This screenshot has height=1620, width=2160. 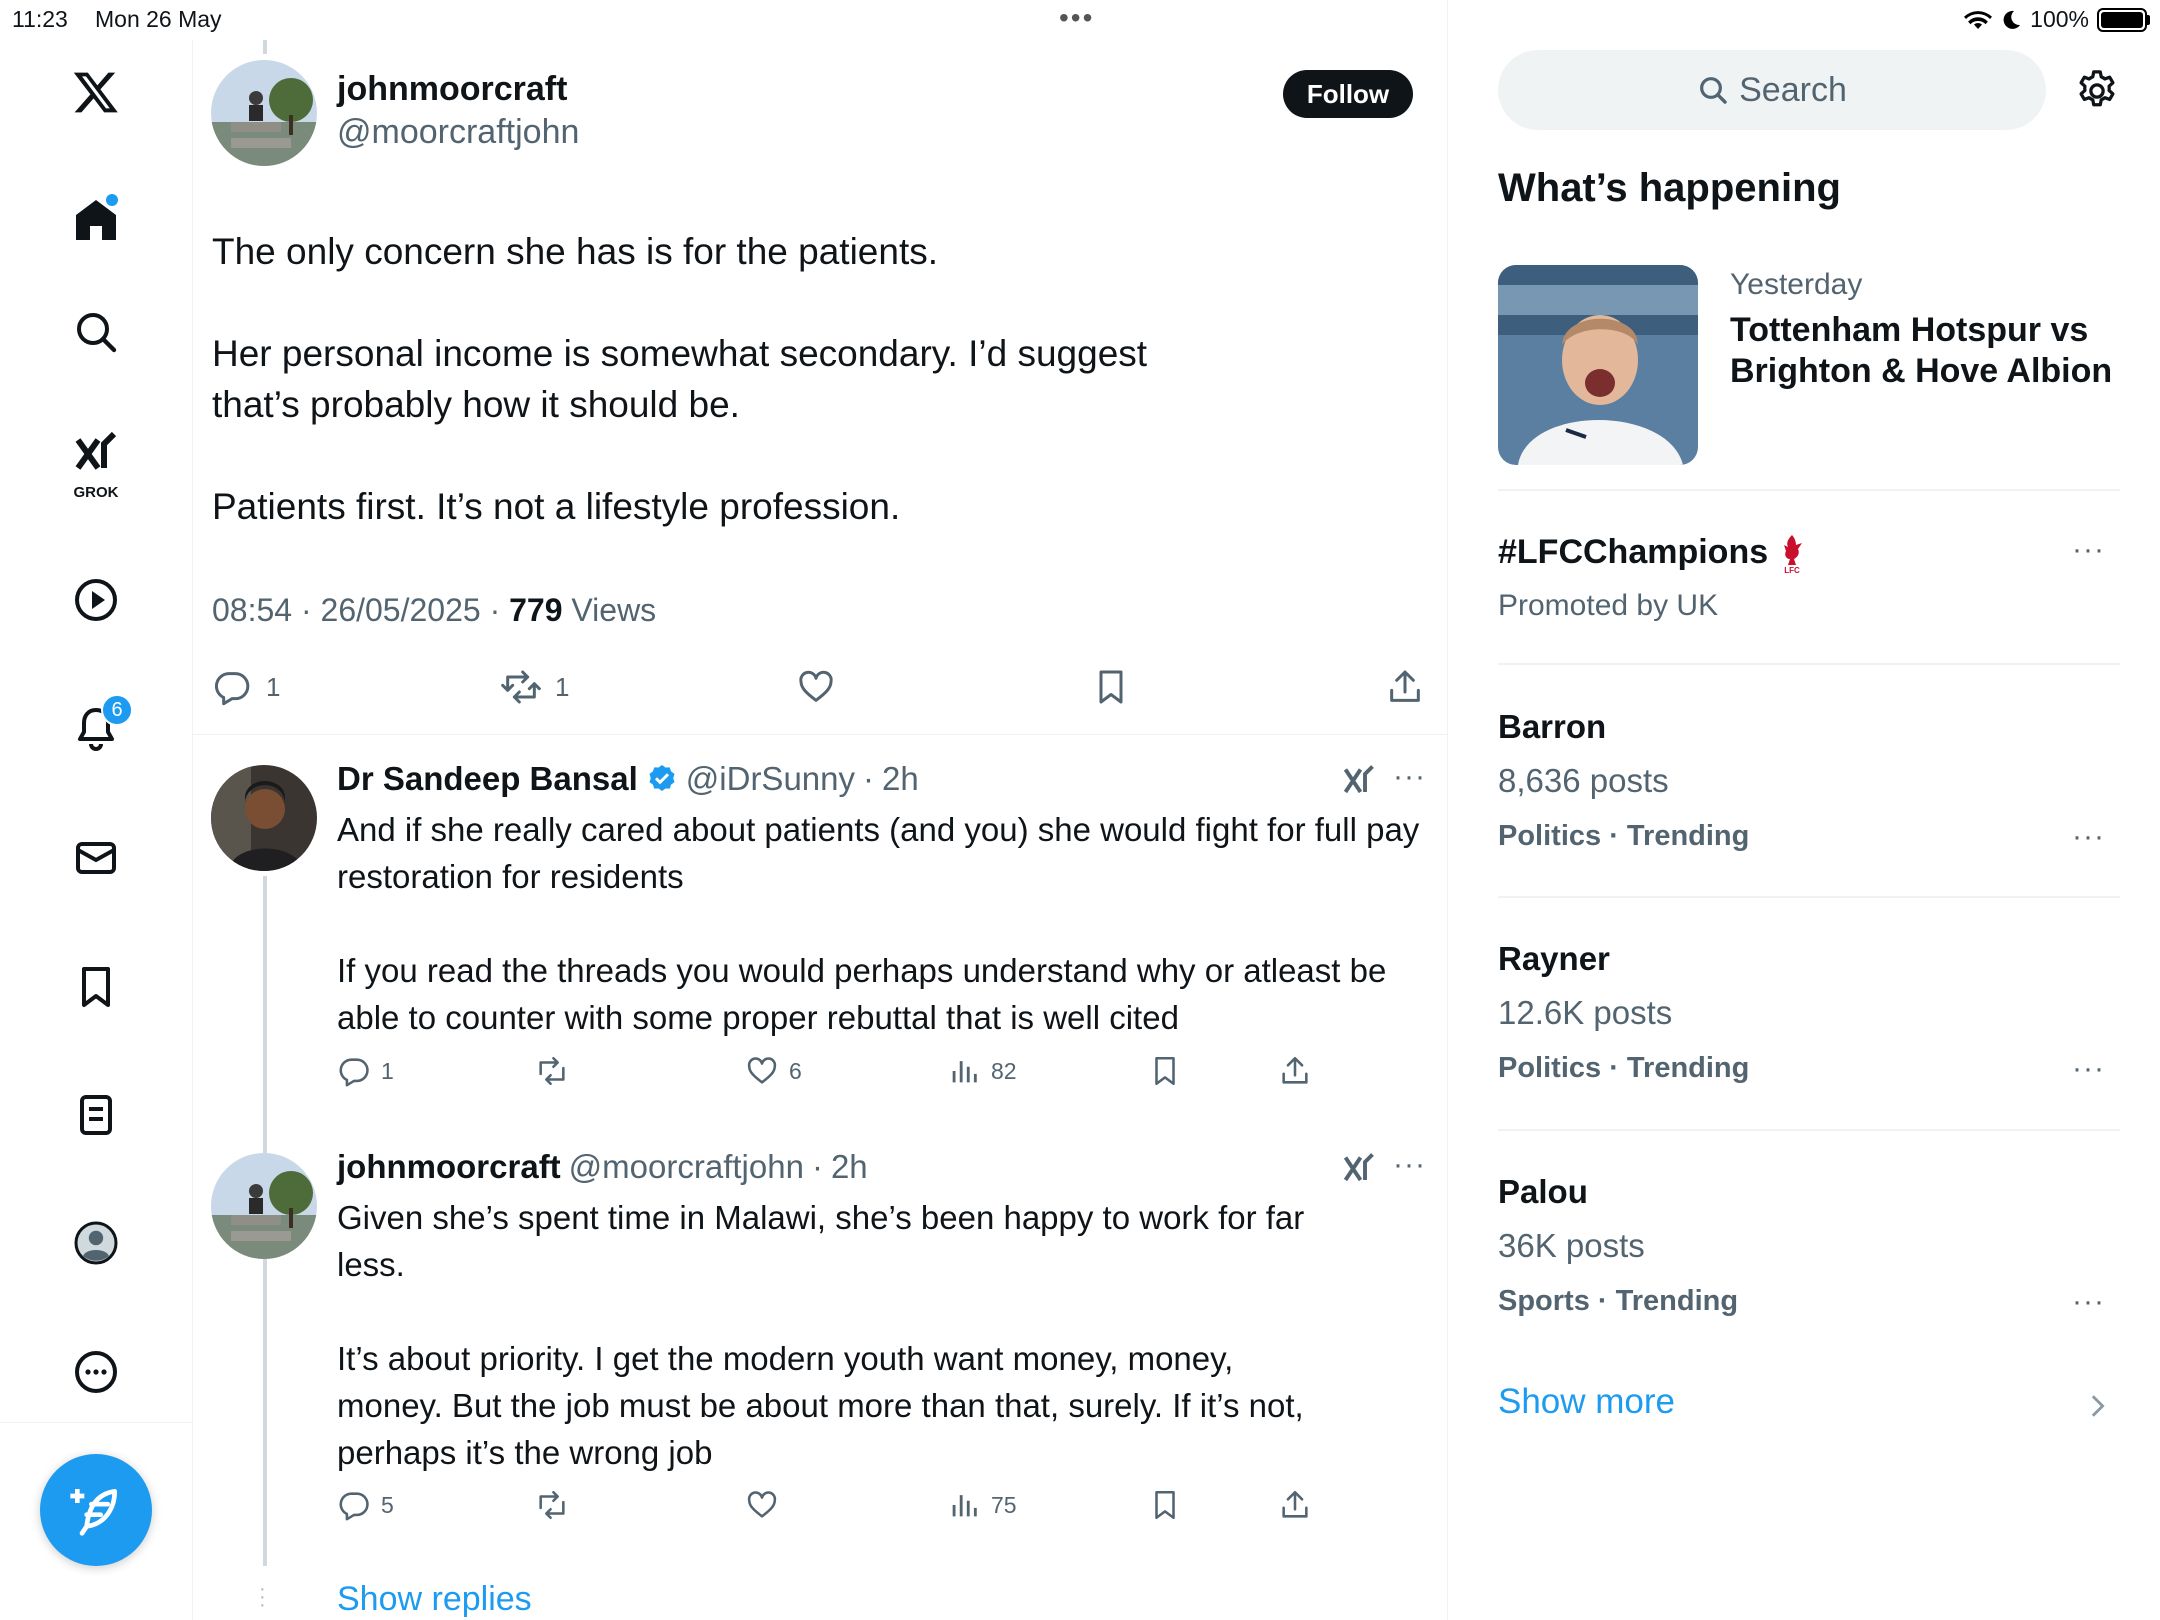 What do you see at coordinates (96, 600) in the screenshot?
I see `video-play-icon` at bounding box center [96, 600].